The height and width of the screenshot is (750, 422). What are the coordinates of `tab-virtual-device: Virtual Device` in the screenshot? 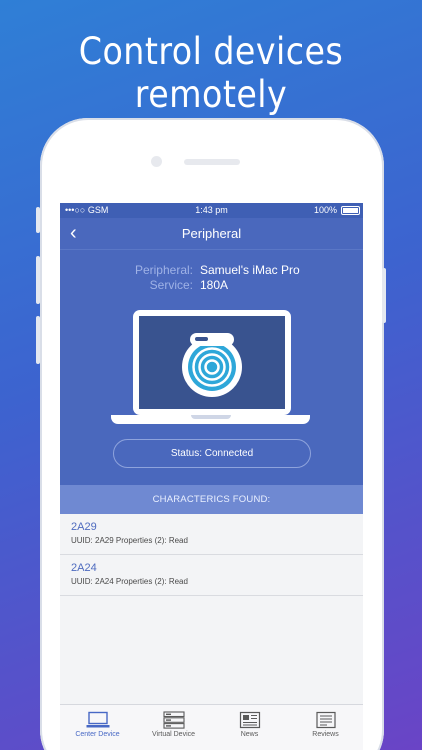 It's located at (173, 727).